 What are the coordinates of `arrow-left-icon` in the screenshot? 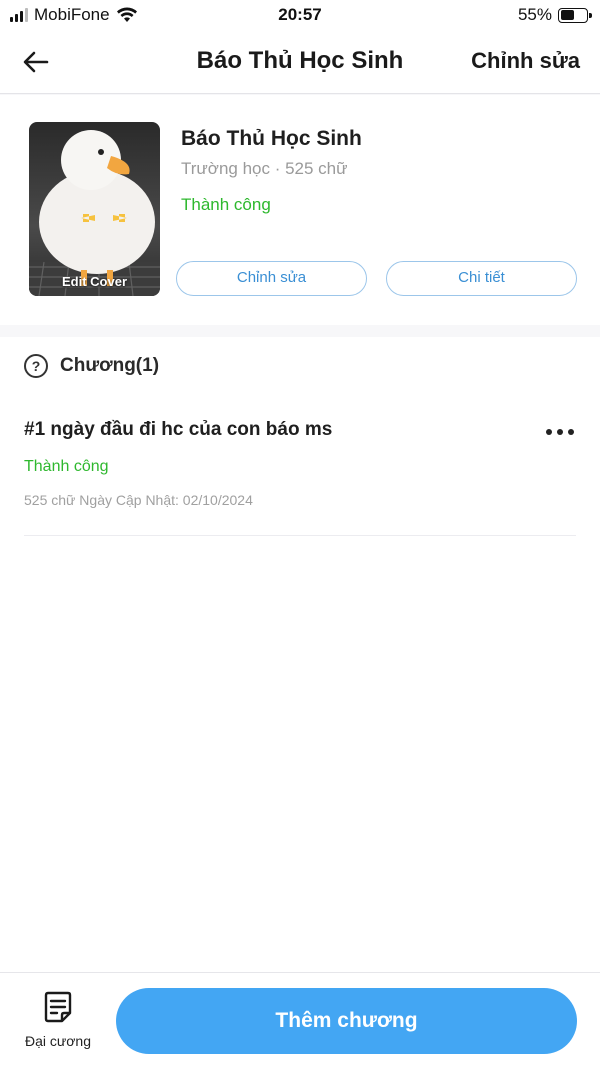 It's located at (36, 62).